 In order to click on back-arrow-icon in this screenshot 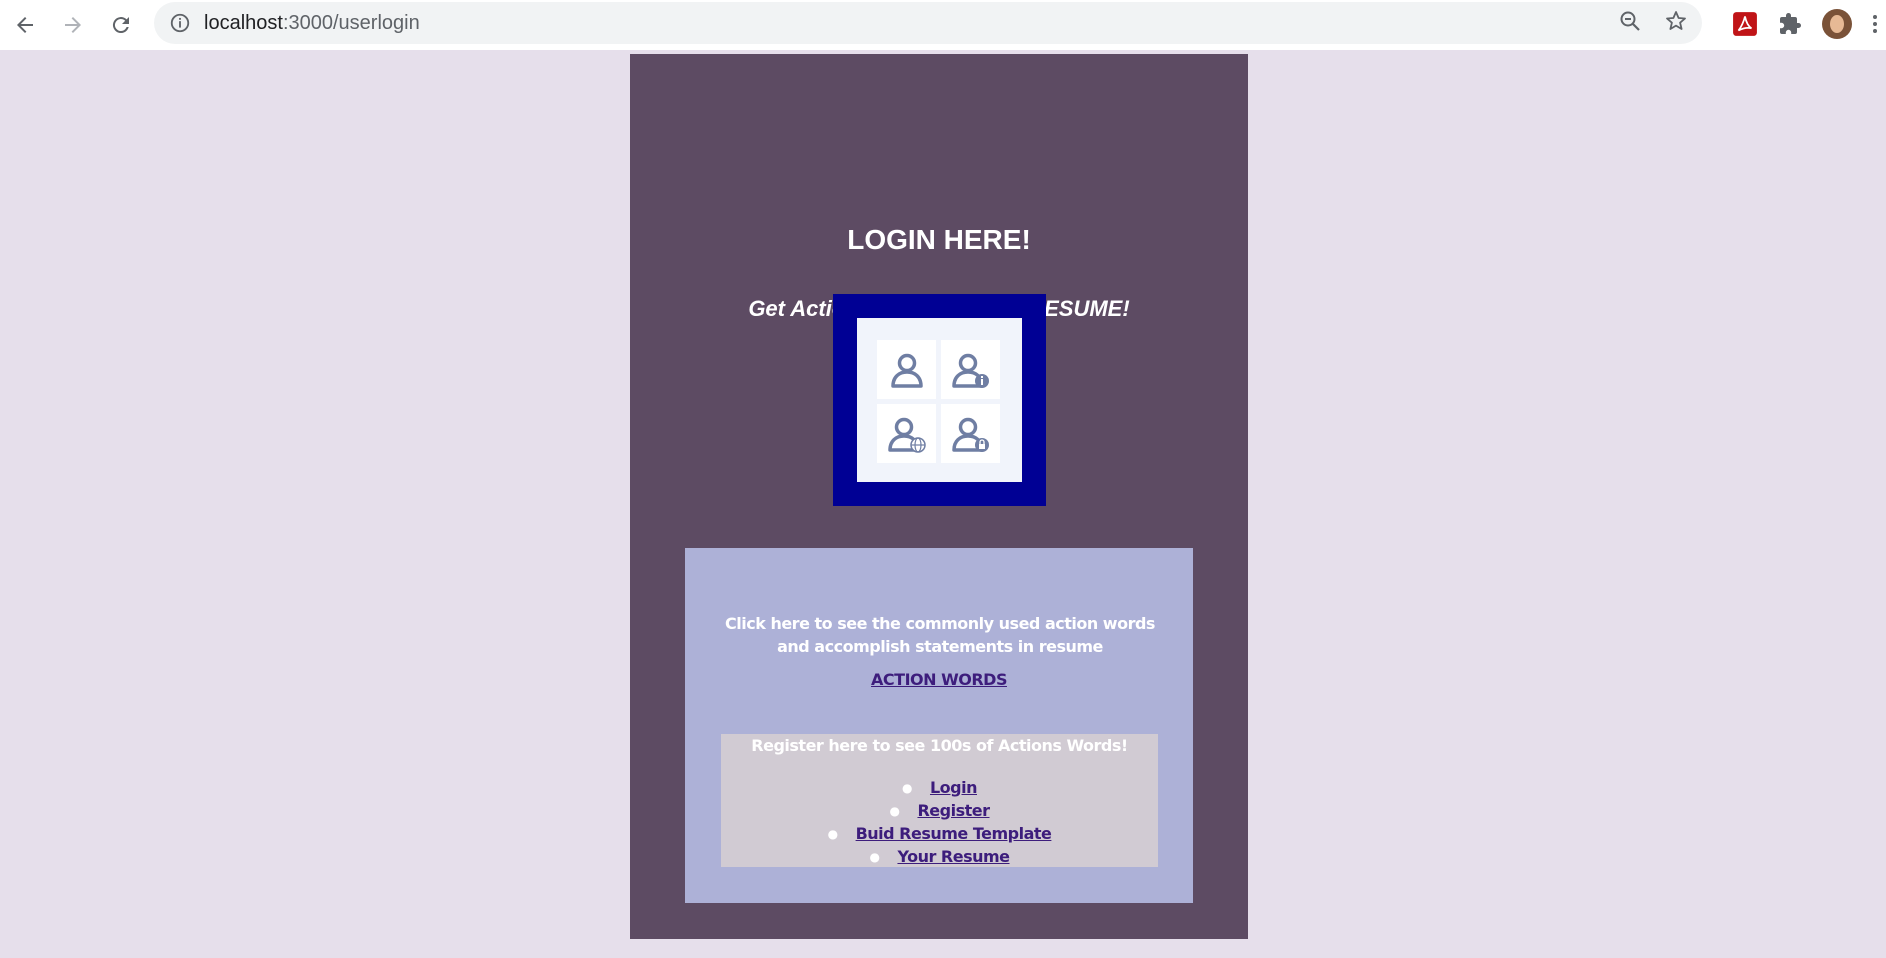, I will do `click(25, 25)`.